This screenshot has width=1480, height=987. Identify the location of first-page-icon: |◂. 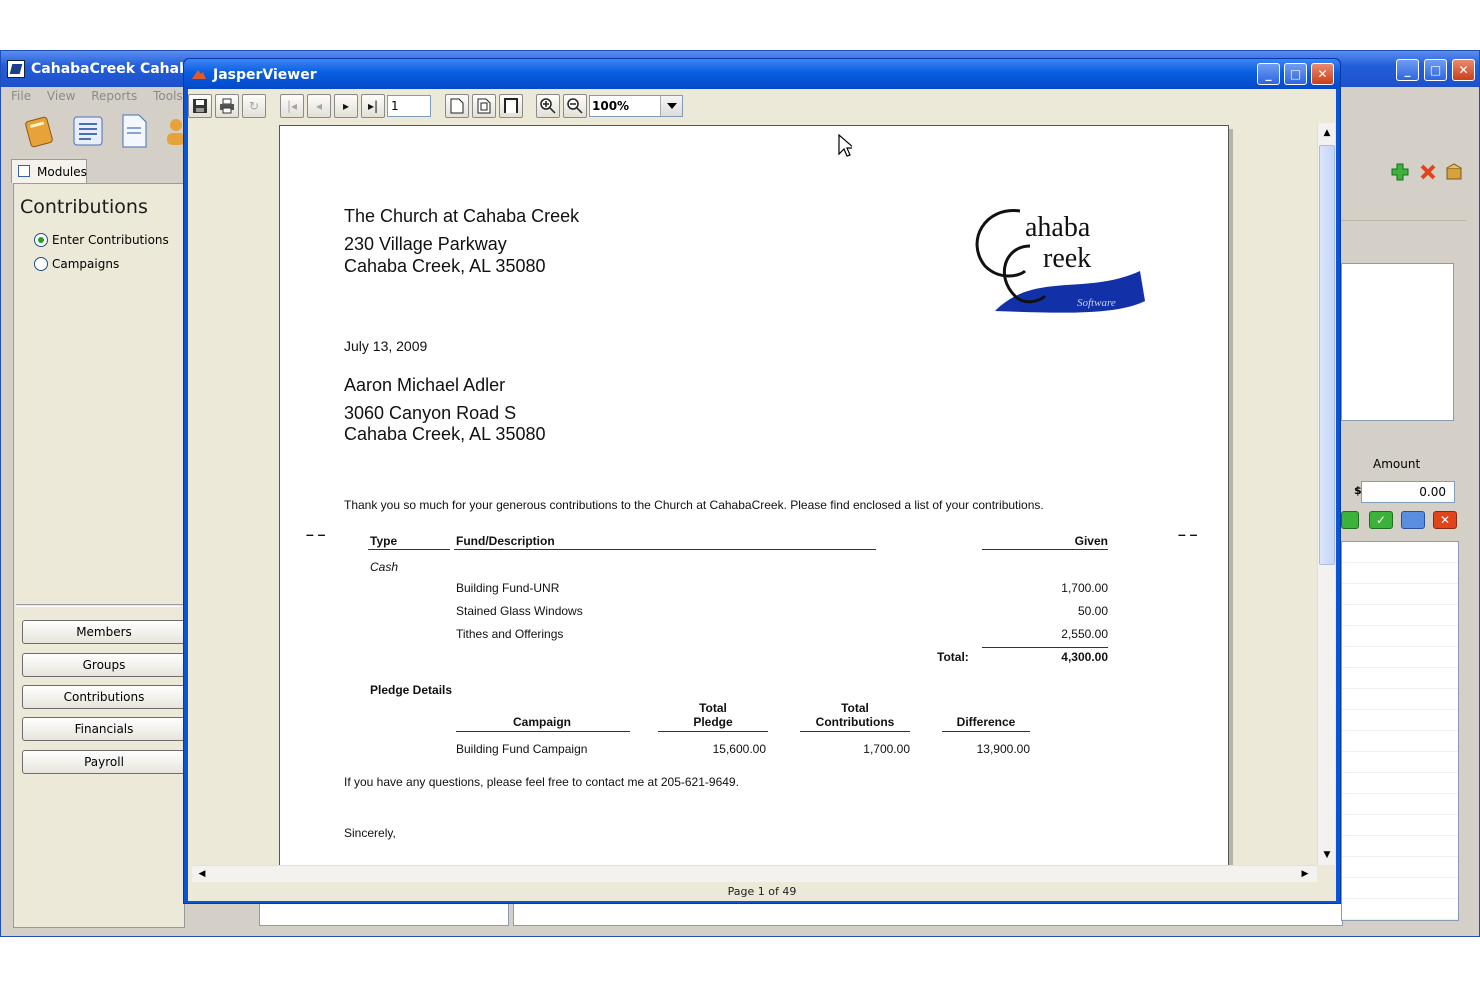
(292, 106).